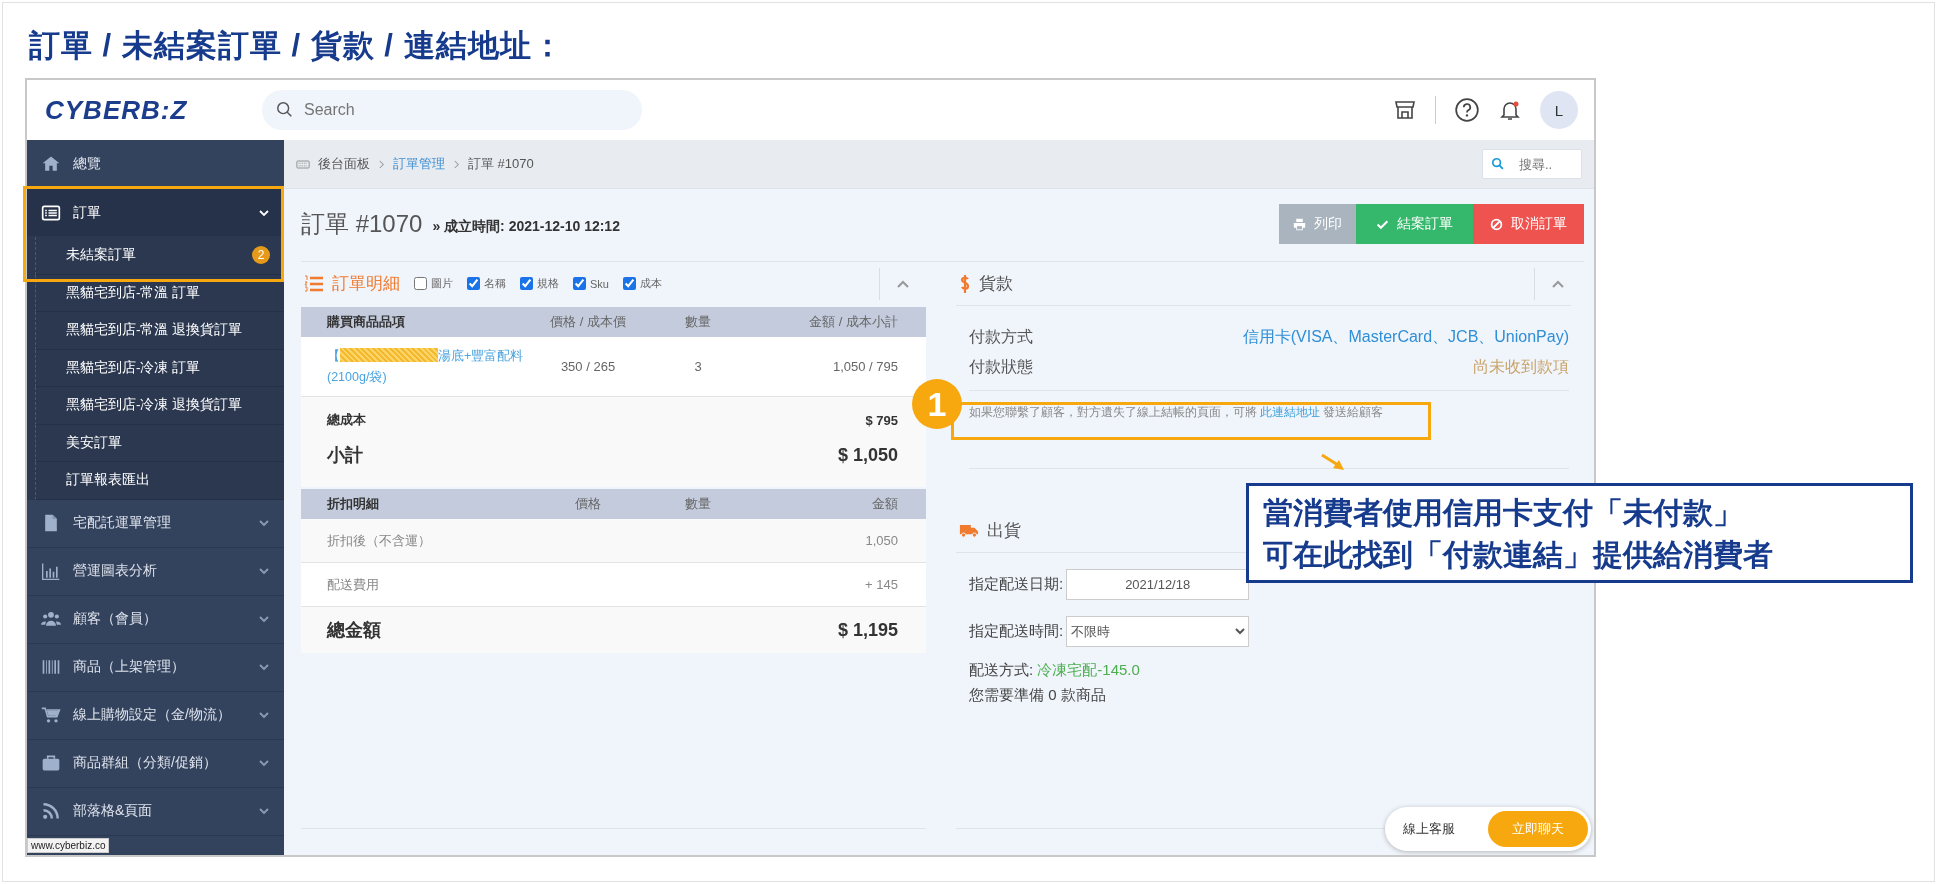  What do you see at coordinates (1004, 531) in the screenshot?
I see `section-title: 出貨` at bounding box center [1004, 531].